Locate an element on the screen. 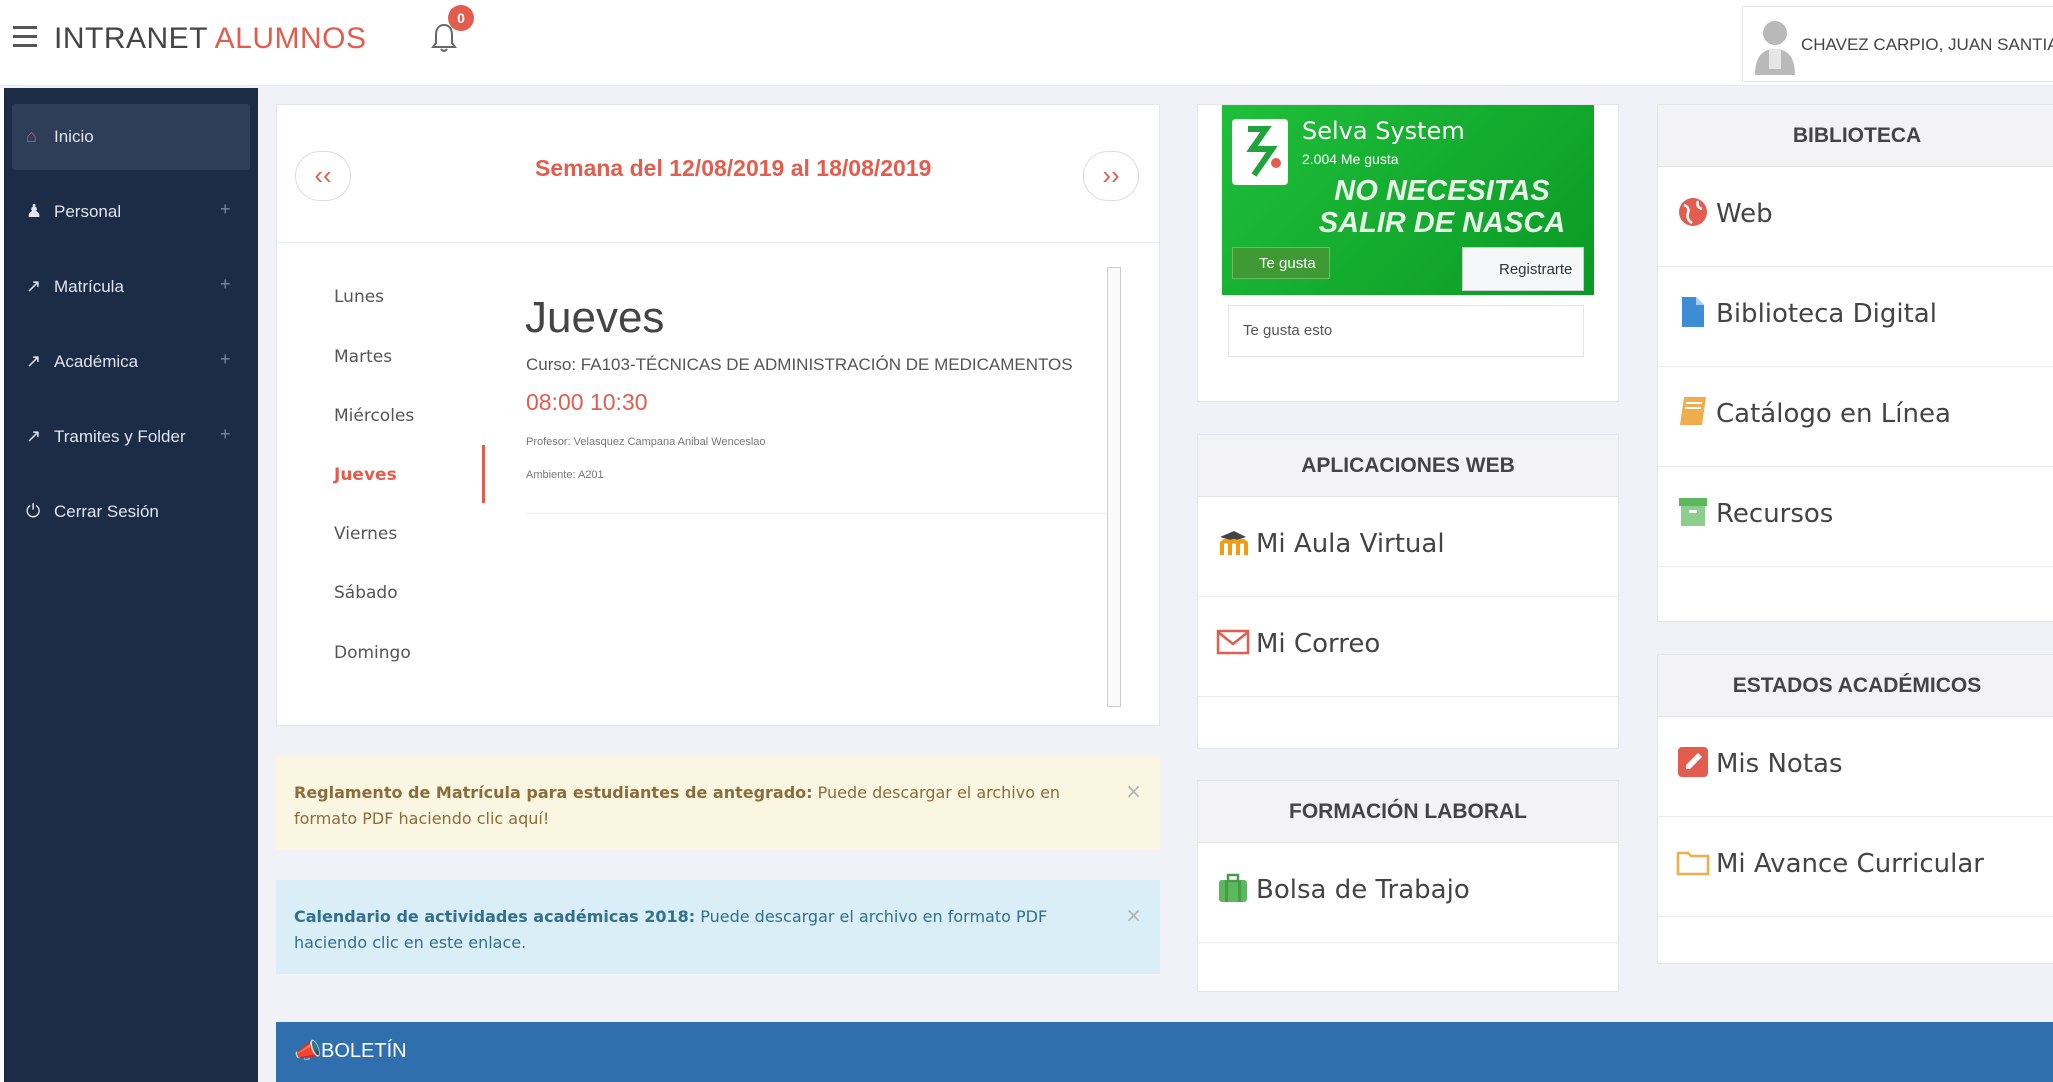 The height and width of the screenshot is (1082, 2053). app-label: Mi Aula Virtual is located at coordinates (1350, 544).